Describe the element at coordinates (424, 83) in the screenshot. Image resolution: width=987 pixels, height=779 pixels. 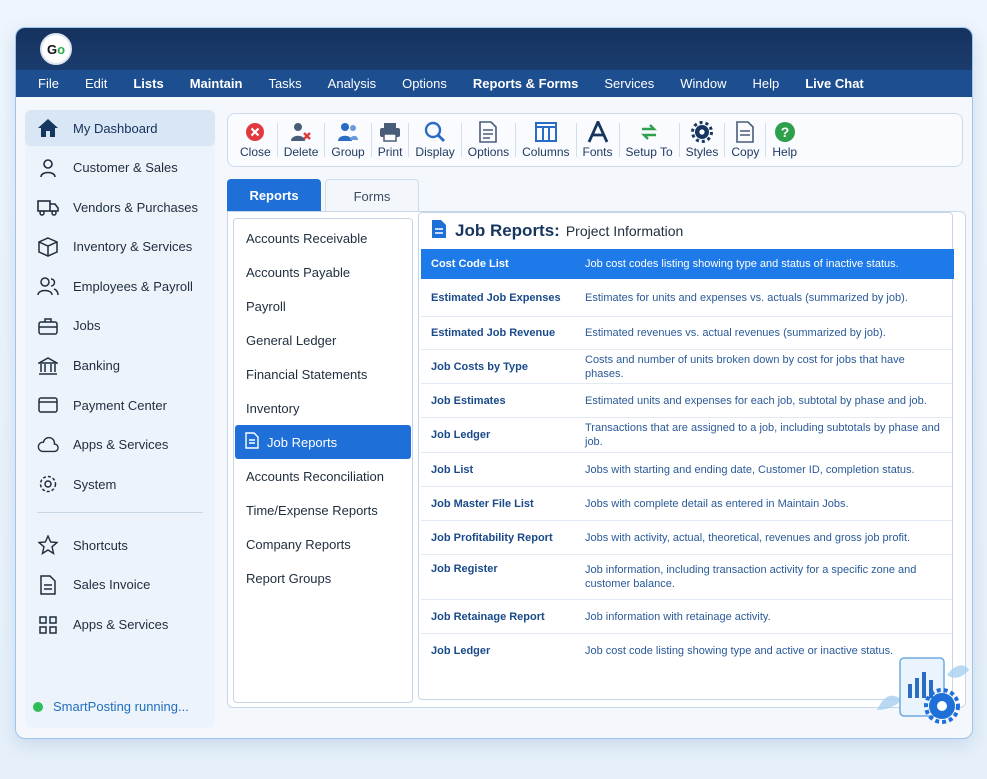
I see `menu-options: Options` at that location.